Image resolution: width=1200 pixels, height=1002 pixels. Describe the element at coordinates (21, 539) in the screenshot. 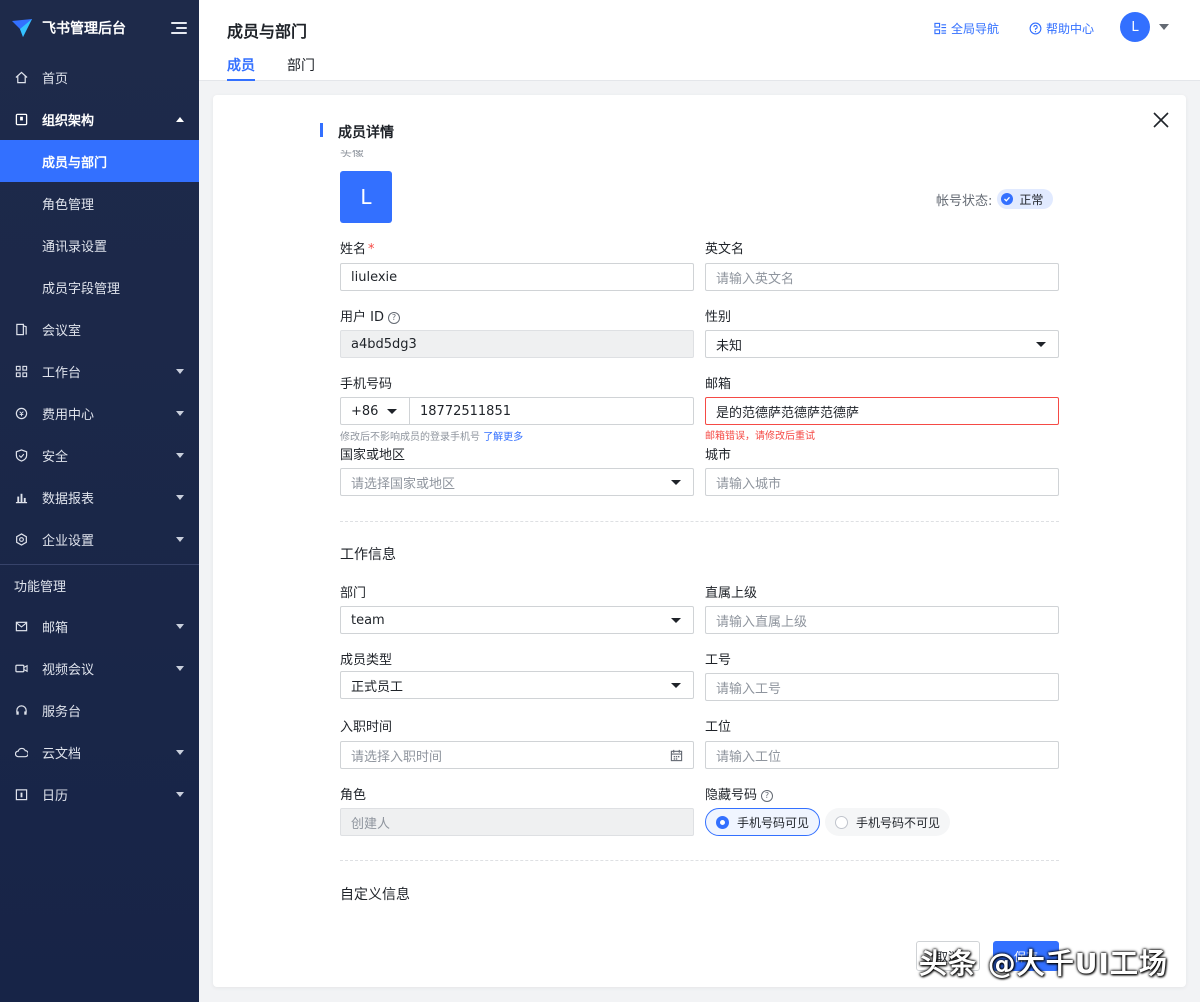

I see `settings-icon` at that location.